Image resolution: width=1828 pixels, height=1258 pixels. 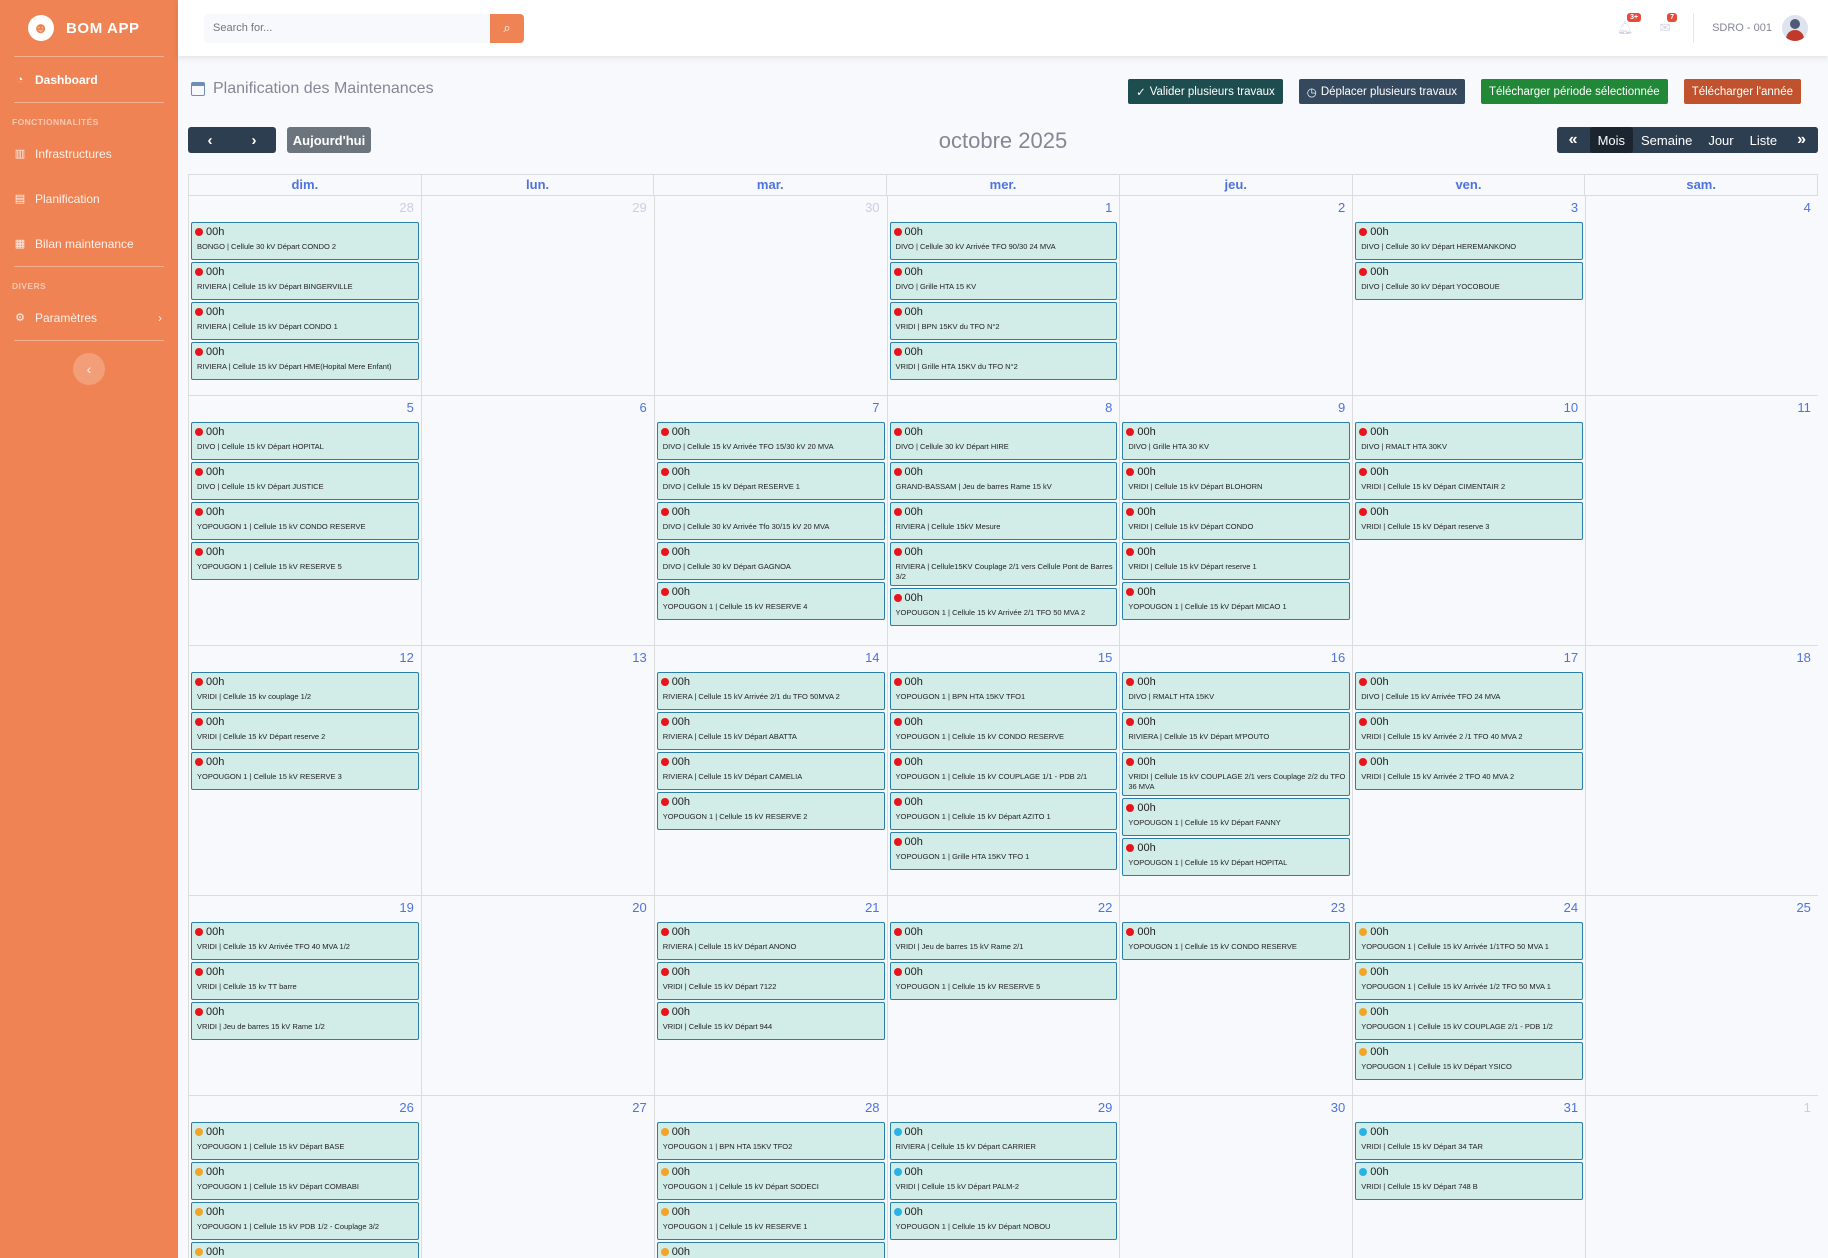 What do you see at coordinates (305, 481) in the screenshot?
I see `calendar-event: 00h DIVO | Cellule 15 kV Départ JUSTICE` at bounding box center [305, 481].